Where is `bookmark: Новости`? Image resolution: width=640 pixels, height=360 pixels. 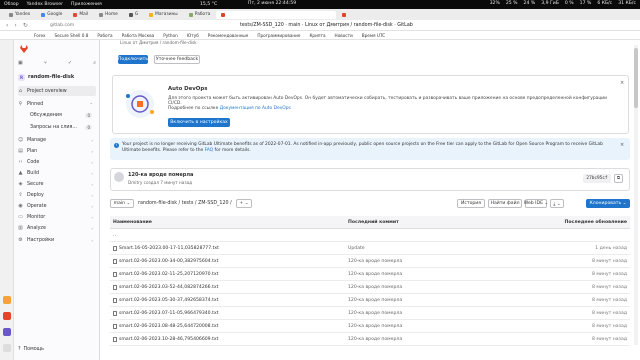
bookmark: Новости is located at coordinates (344, 35).